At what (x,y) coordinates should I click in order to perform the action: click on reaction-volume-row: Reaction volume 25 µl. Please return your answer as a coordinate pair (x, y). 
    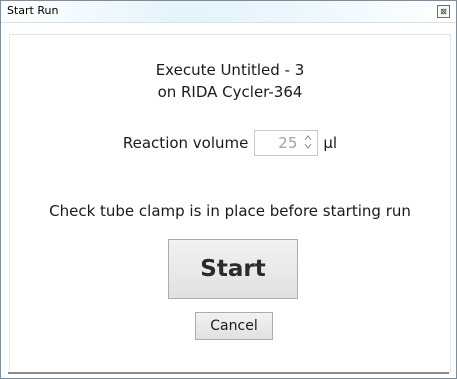
    Looking at the image, I should click on (230, 143).